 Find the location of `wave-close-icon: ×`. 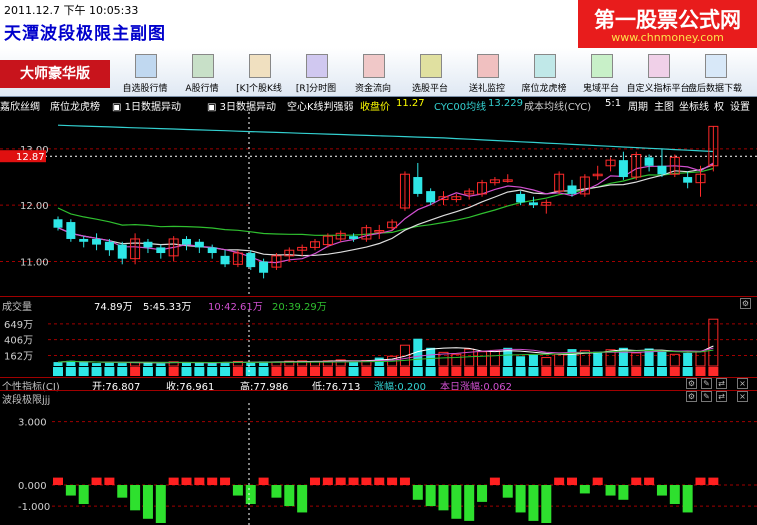

wave-close-icon: × is located at coordinates (742, 396).